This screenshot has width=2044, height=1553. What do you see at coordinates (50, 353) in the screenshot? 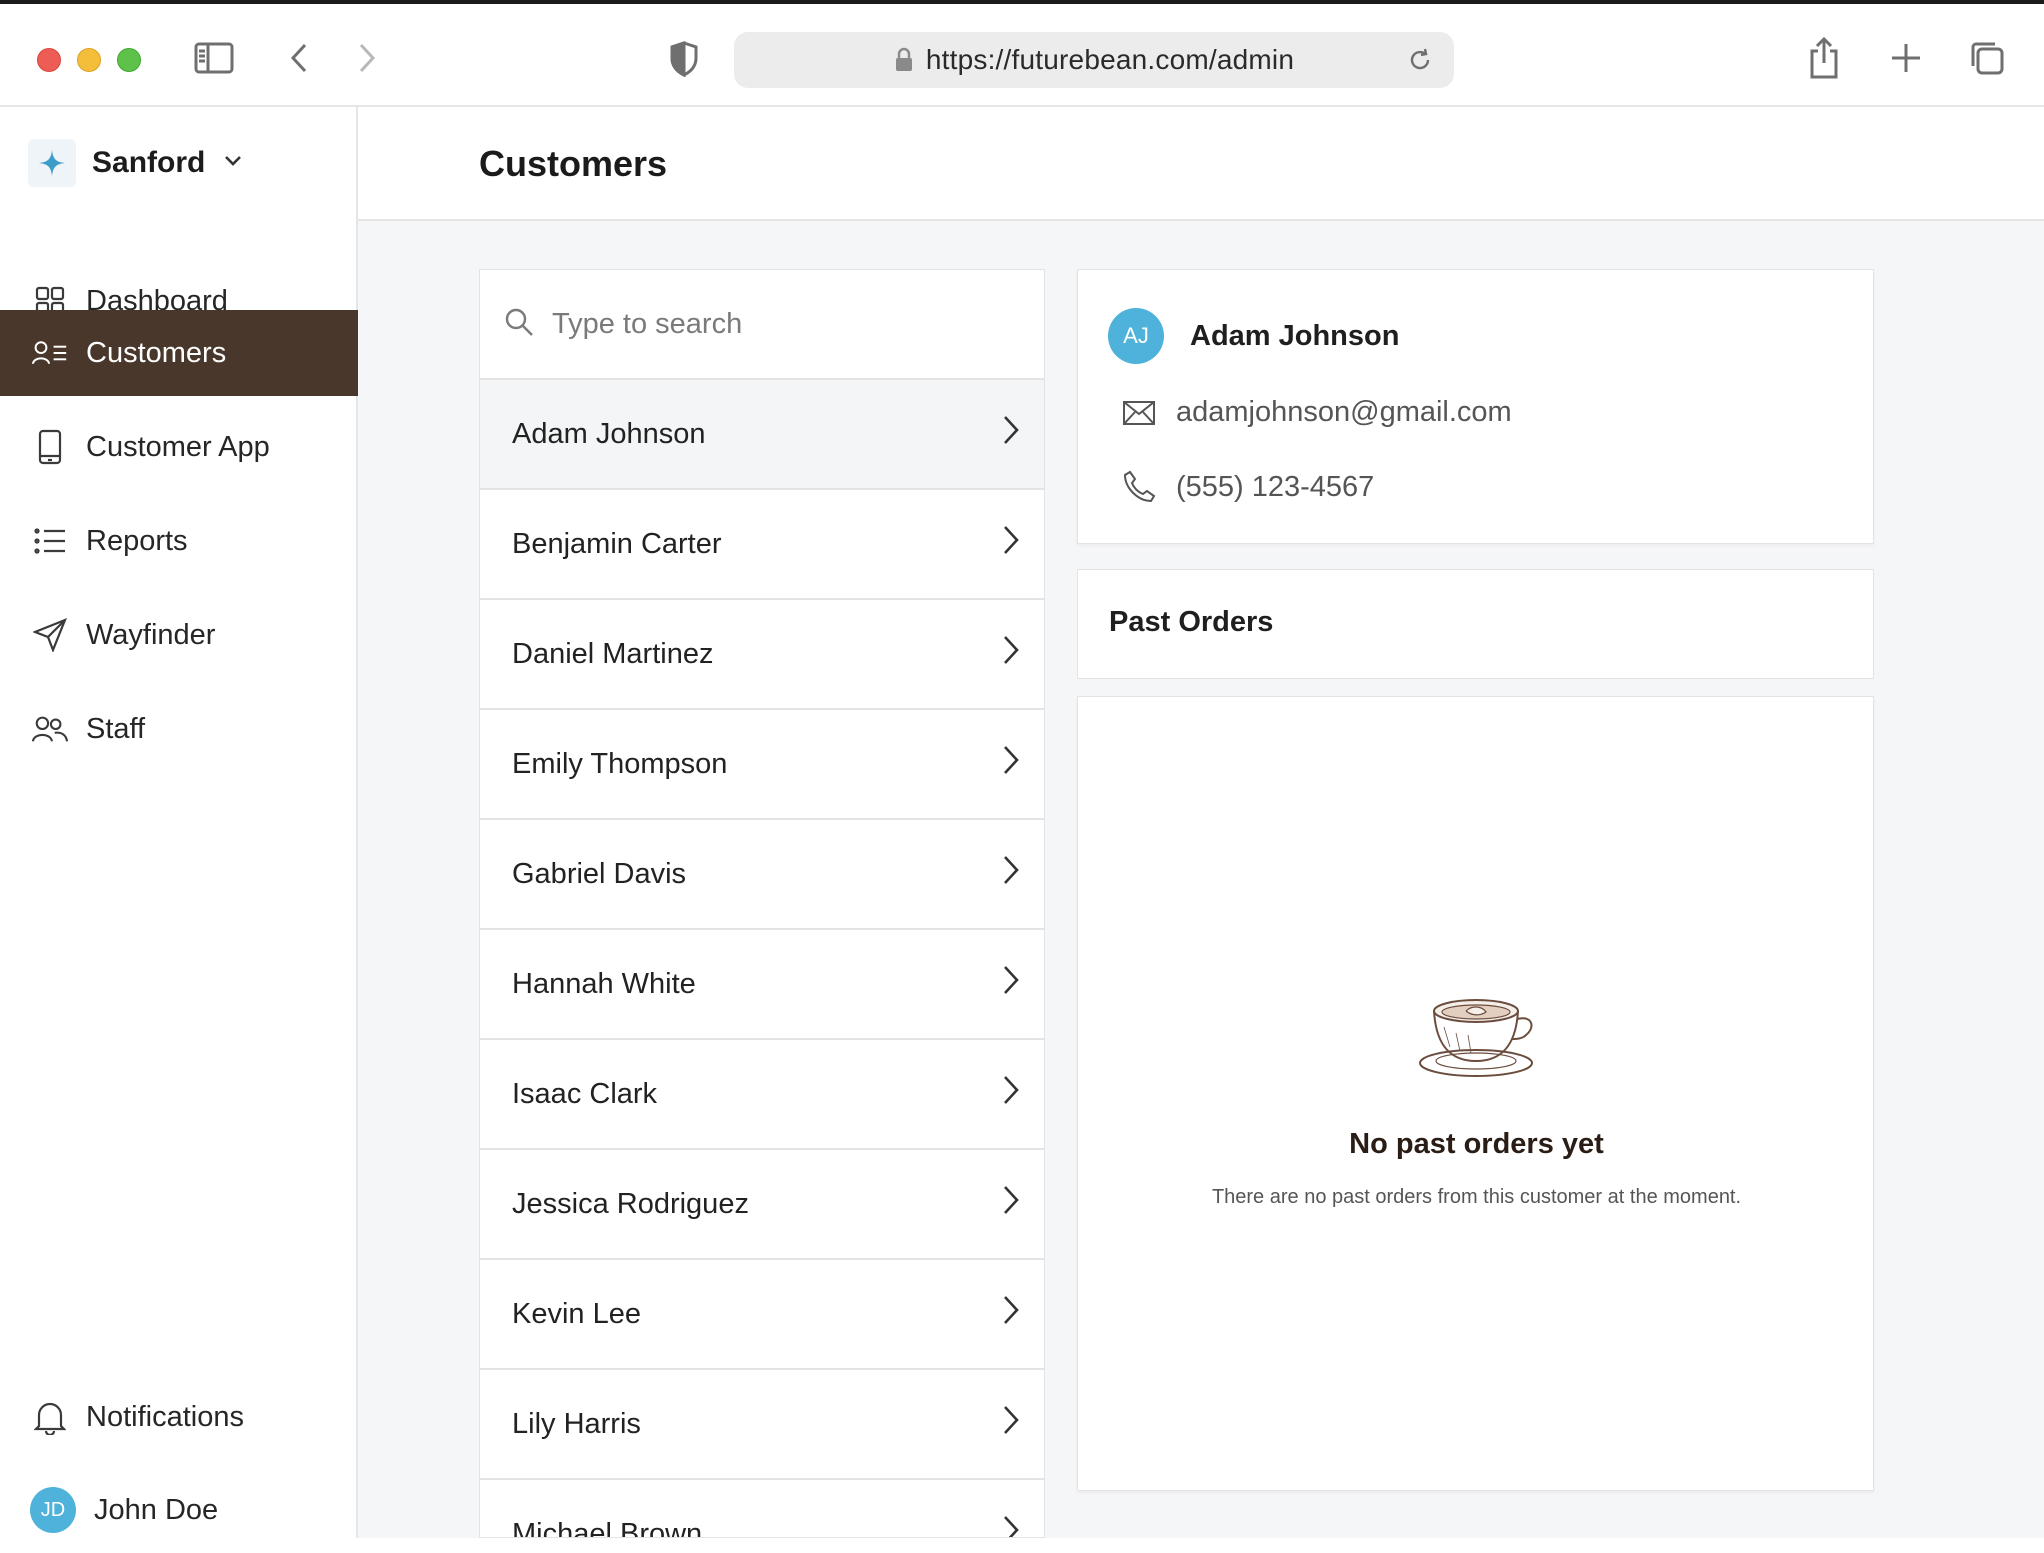
I see `customers-list-icon` at bounding box center [50, 353].